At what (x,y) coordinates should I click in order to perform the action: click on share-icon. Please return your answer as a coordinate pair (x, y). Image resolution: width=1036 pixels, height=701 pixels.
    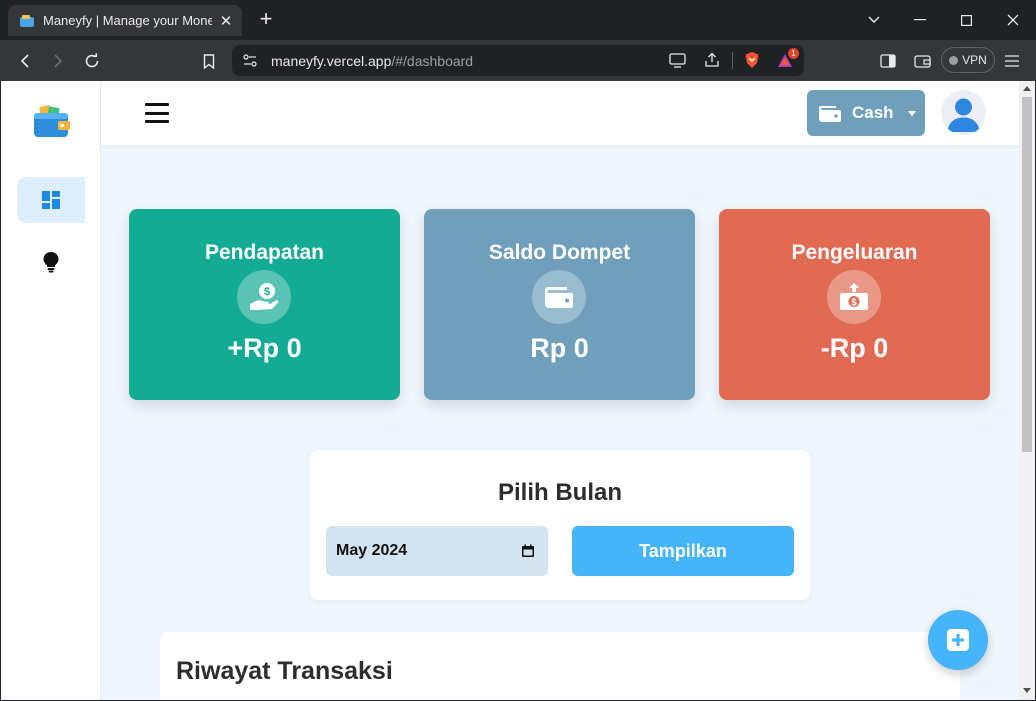
    Looking at the image, I should click on (712, 60).